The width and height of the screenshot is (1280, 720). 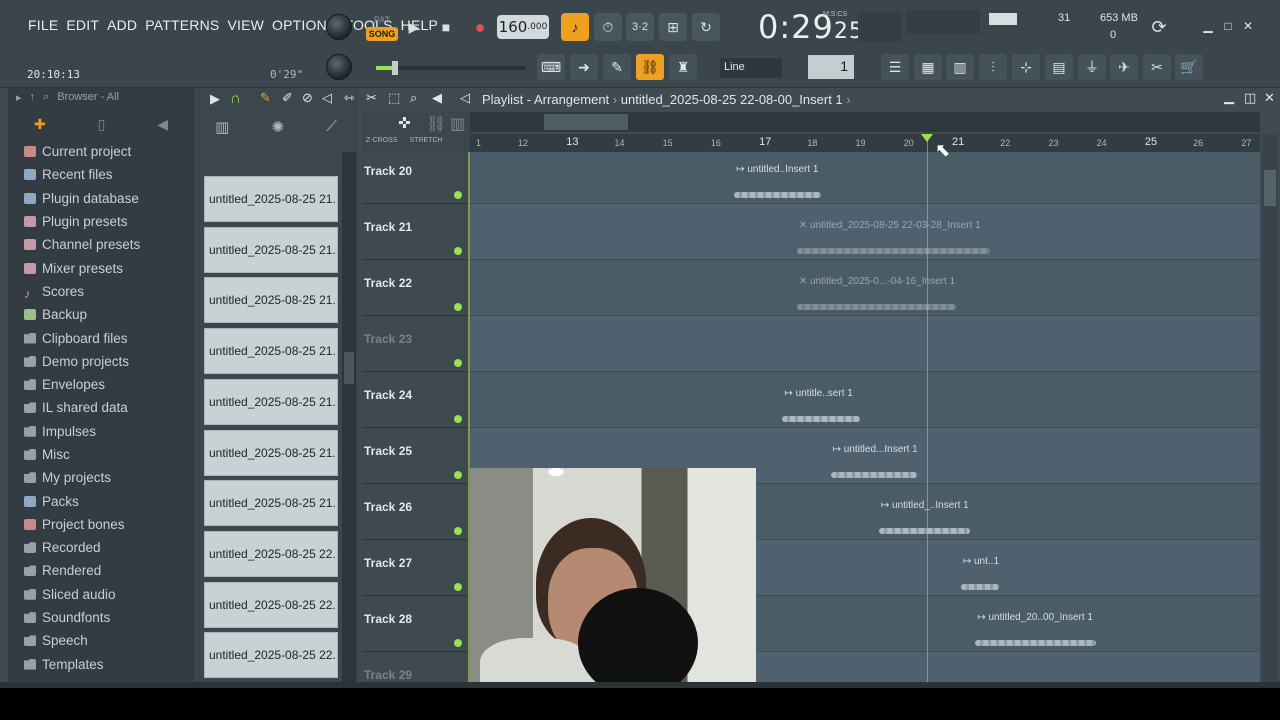 I want to click on slip-tool-icon: ⇿, so click(x=349, y=98).